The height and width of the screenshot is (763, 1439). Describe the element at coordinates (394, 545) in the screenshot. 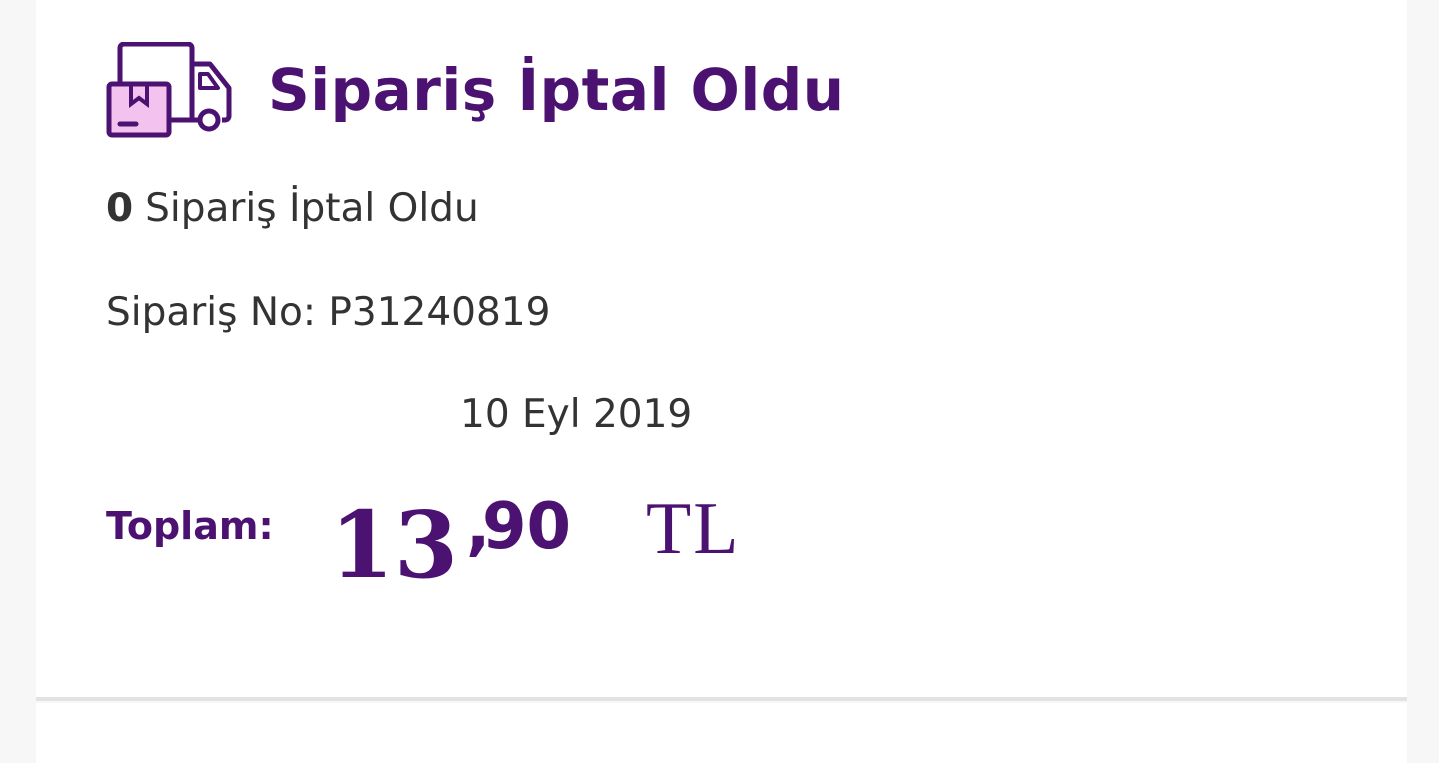

I see `price-integer: 13` at that location.